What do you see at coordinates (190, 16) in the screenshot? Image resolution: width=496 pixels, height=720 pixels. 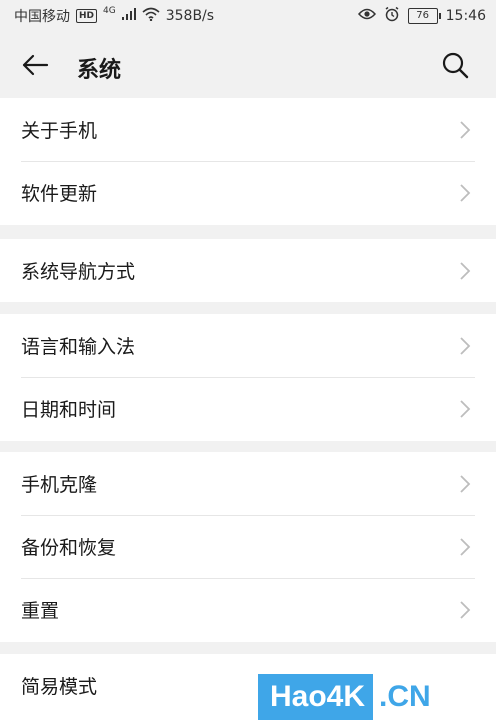 I see `network-speed: 358B/s` at bounding box center [190, 16].